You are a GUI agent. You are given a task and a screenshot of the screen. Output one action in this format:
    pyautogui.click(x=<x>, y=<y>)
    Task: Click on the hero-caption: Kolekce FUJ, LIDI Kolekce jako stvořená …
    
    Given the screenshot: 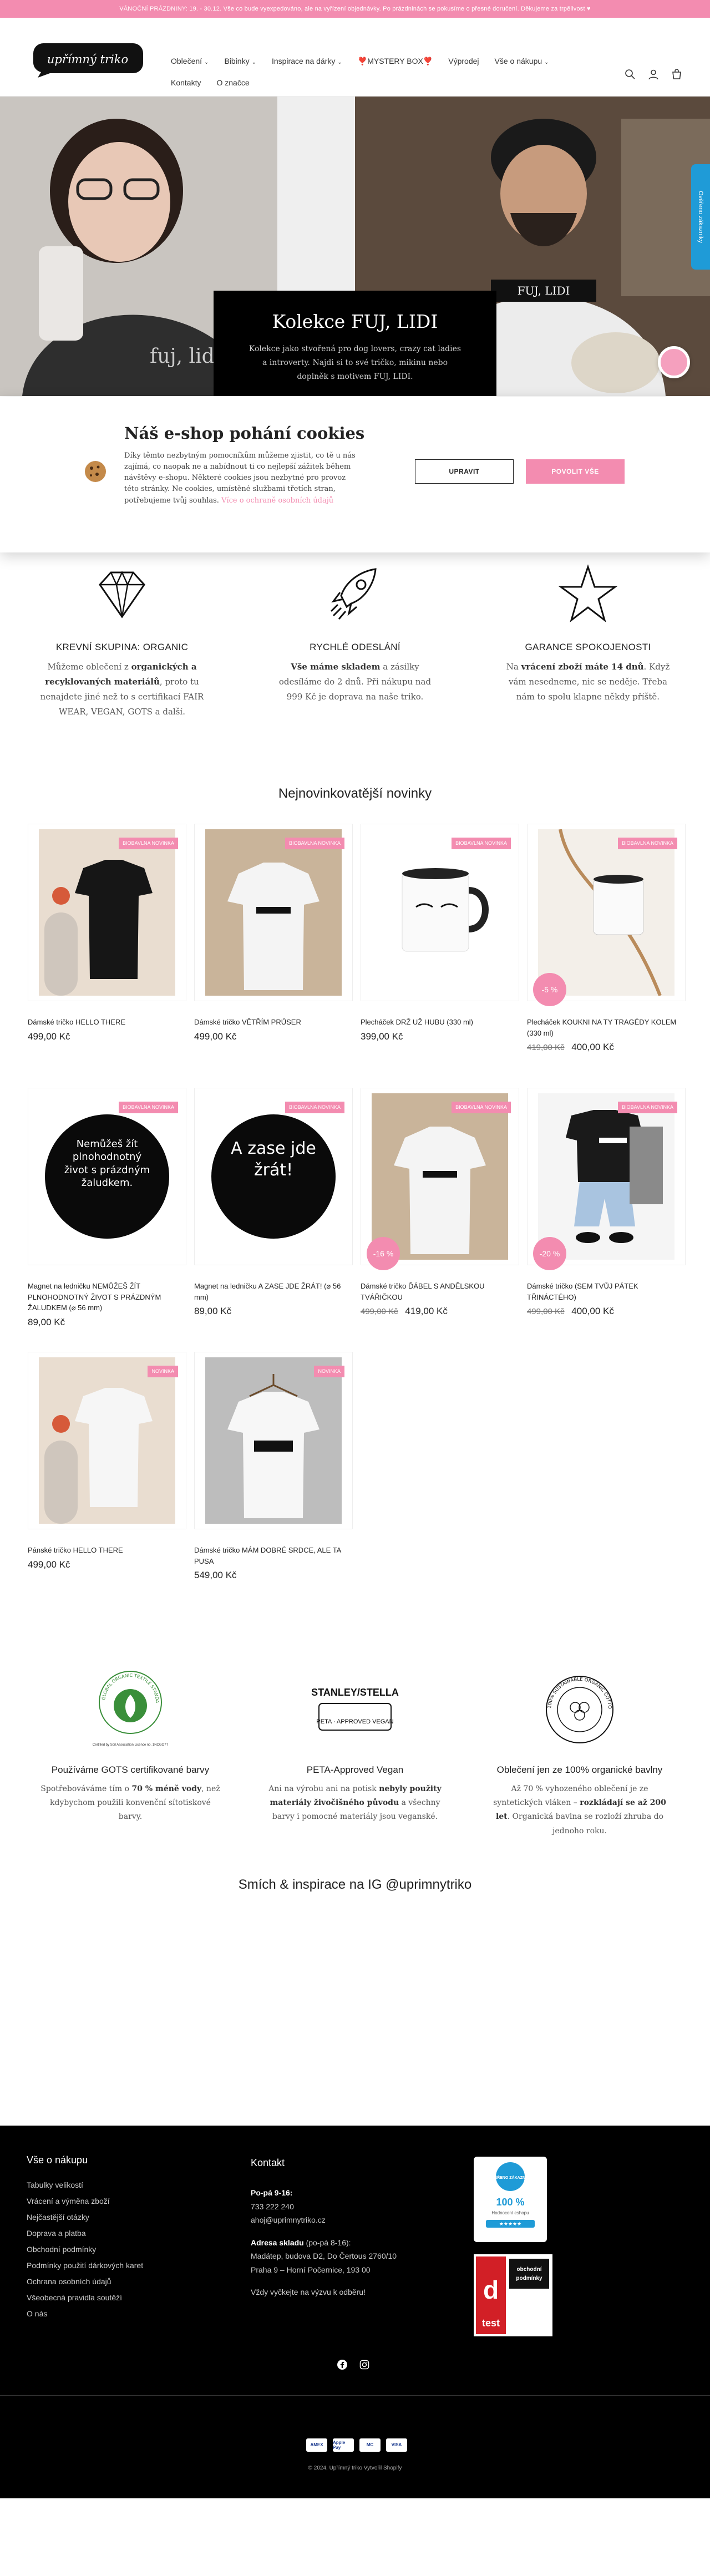 What is the action you would take?
    pyautogui.click(x=355, y=343)
    